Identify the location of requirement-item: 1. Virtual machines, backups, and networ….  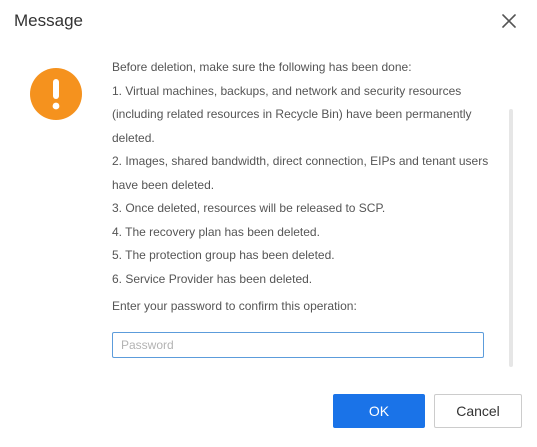
(292, 114).